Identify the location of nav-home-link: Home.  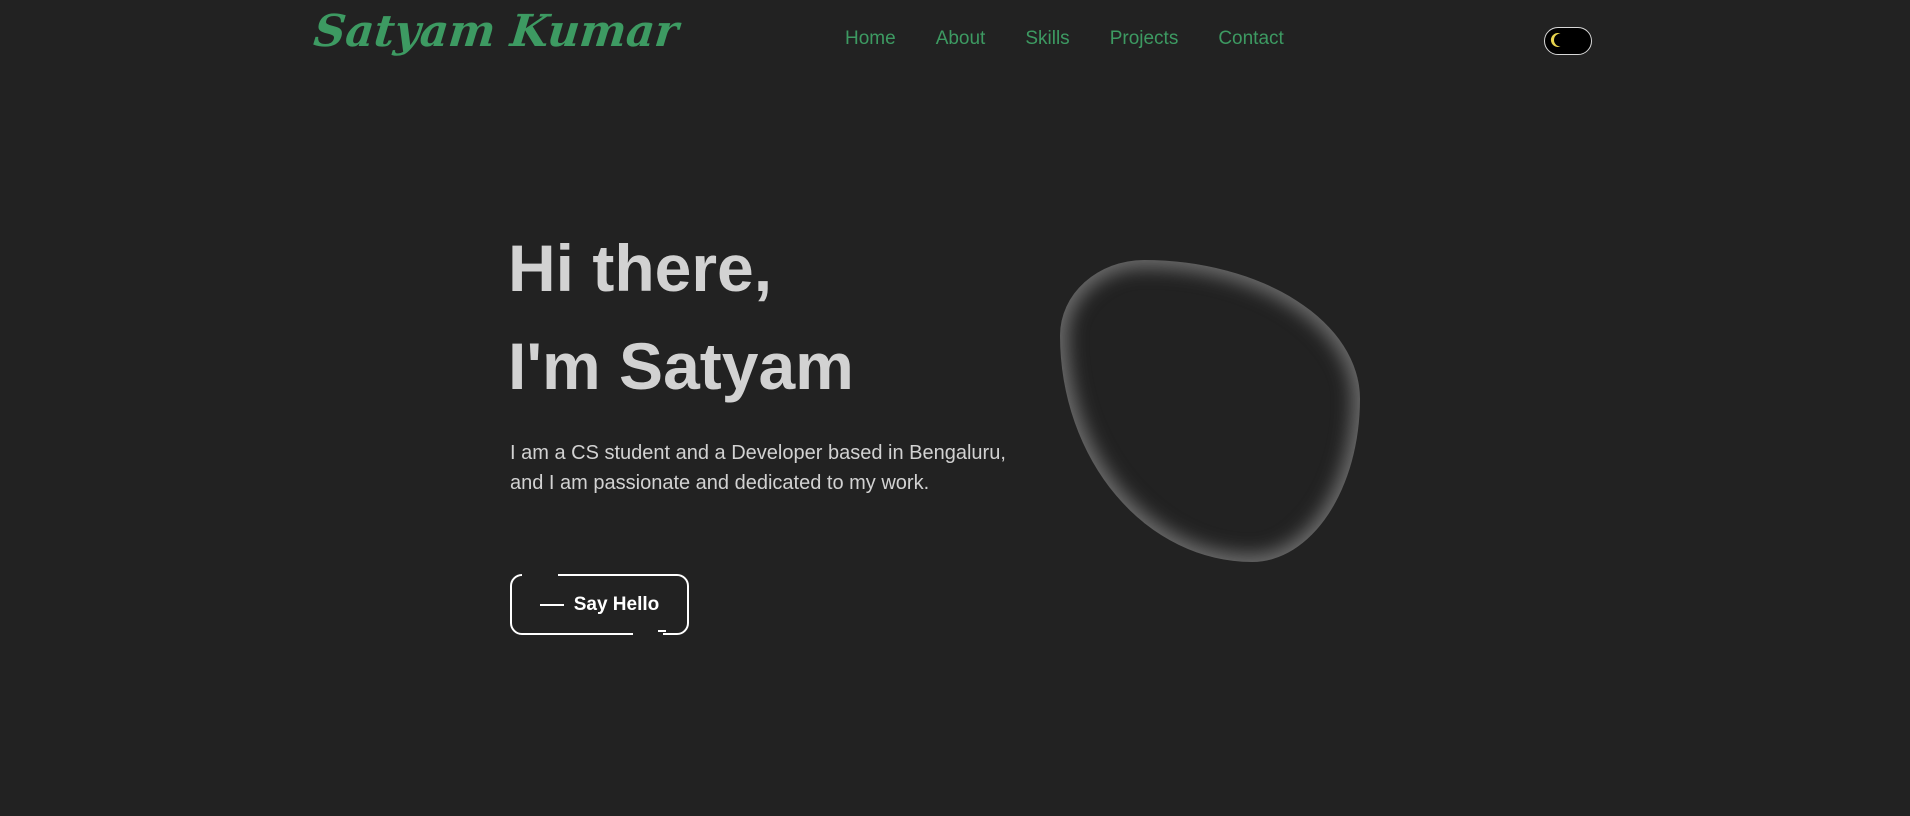
(870, 39).